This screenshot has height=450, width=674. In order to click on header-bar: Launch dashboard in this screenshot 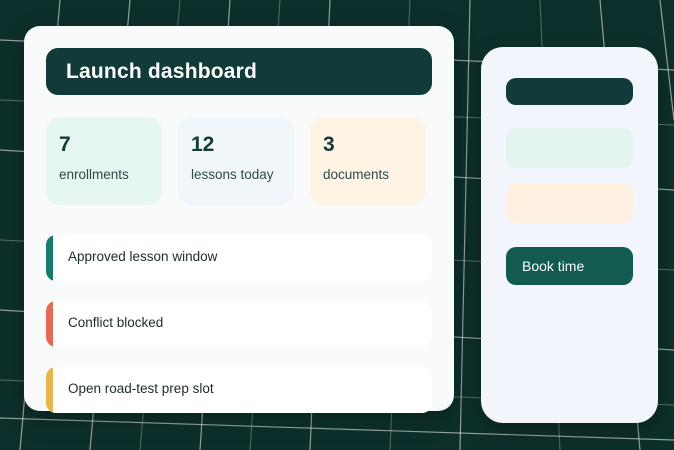, I will do `click(239, 71)`.